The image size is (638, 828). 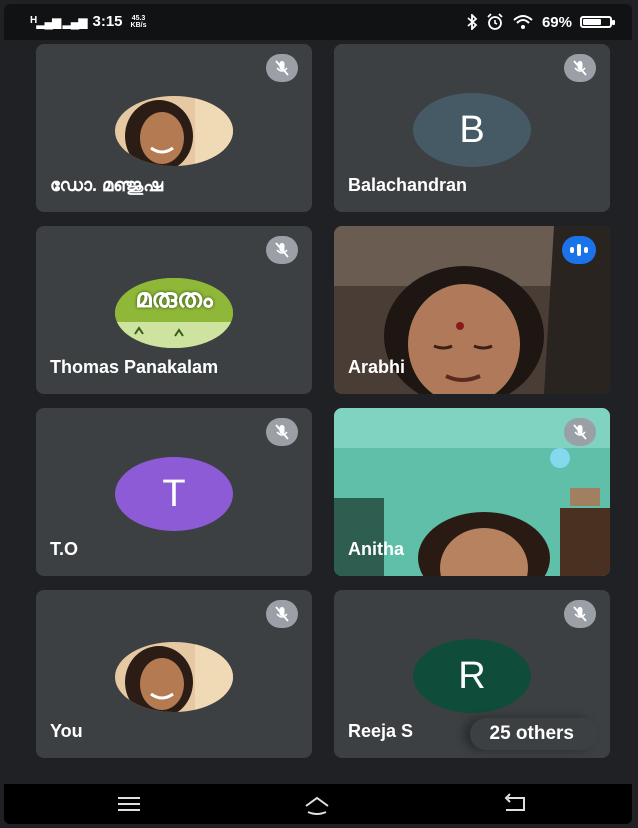 I want to click on home-icon, so click(x=317, y=804).